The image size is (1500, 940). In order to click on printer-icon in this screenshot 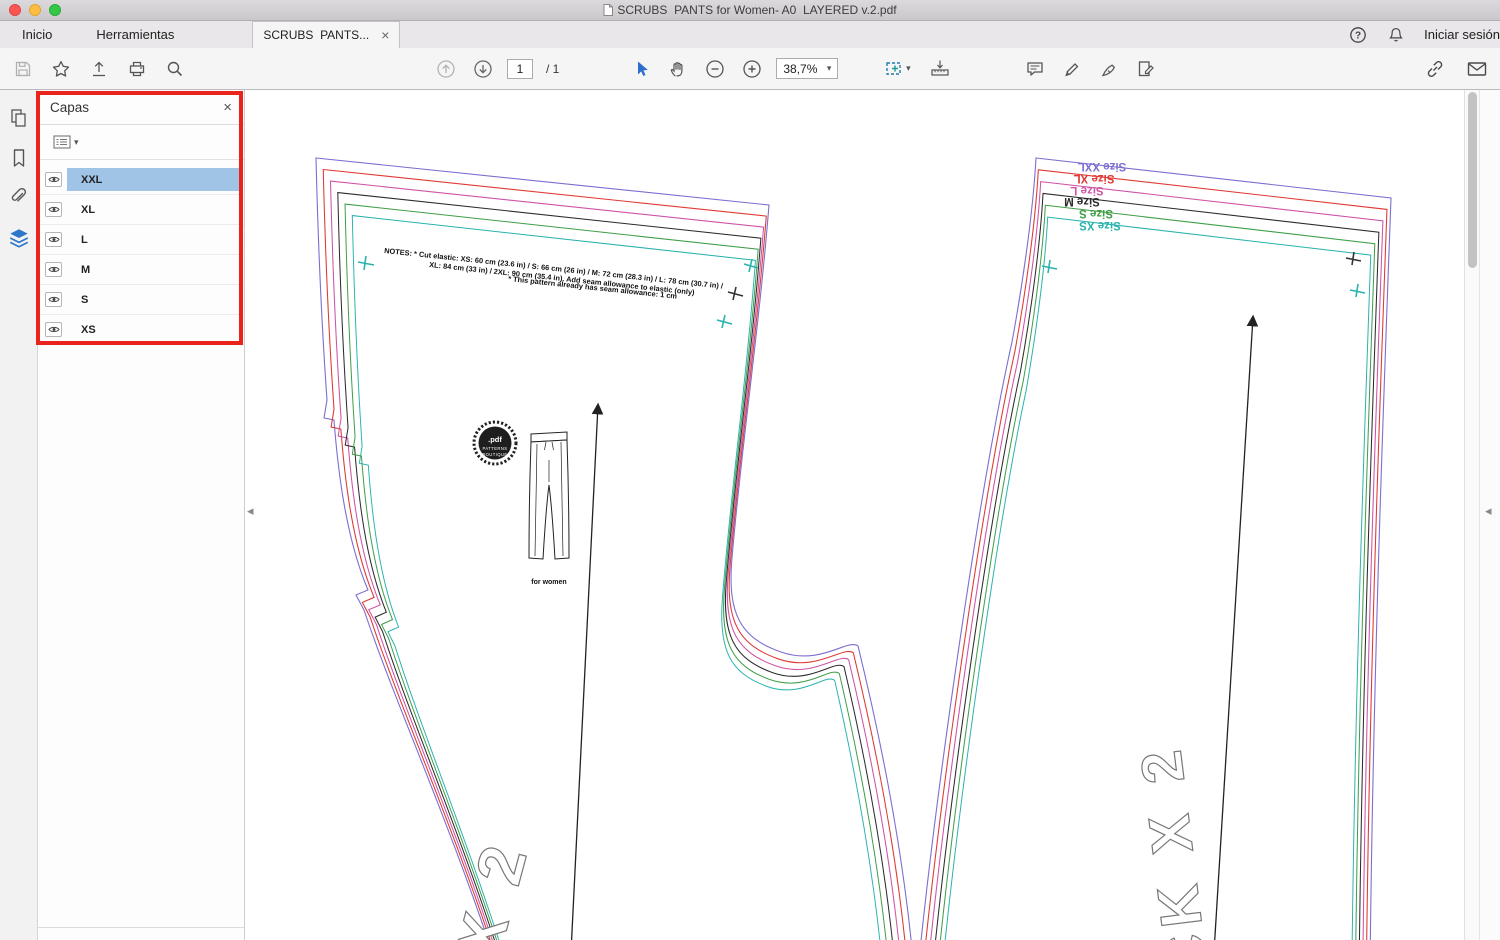, I will do `click(137, 68)`.